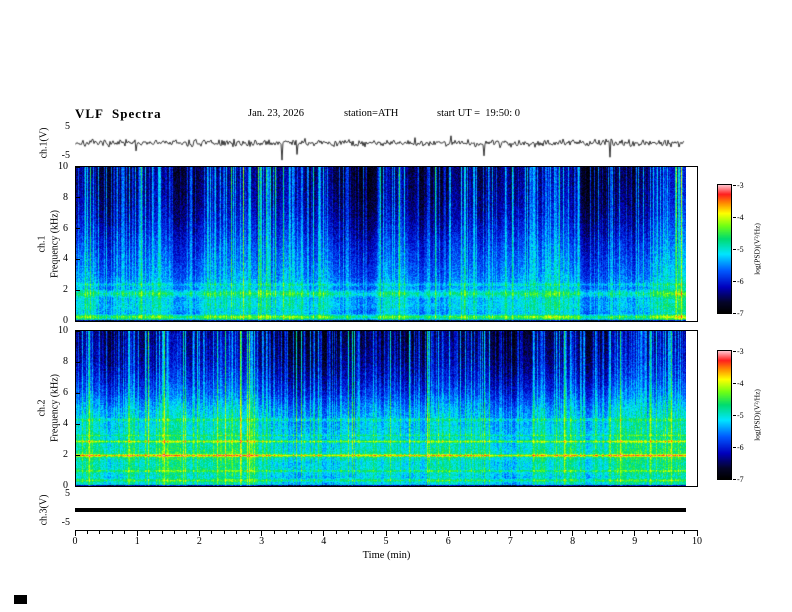 This screenshot has height=612, width=792. I want to click on spec2-ytick-label: 6, so click(65, 392).